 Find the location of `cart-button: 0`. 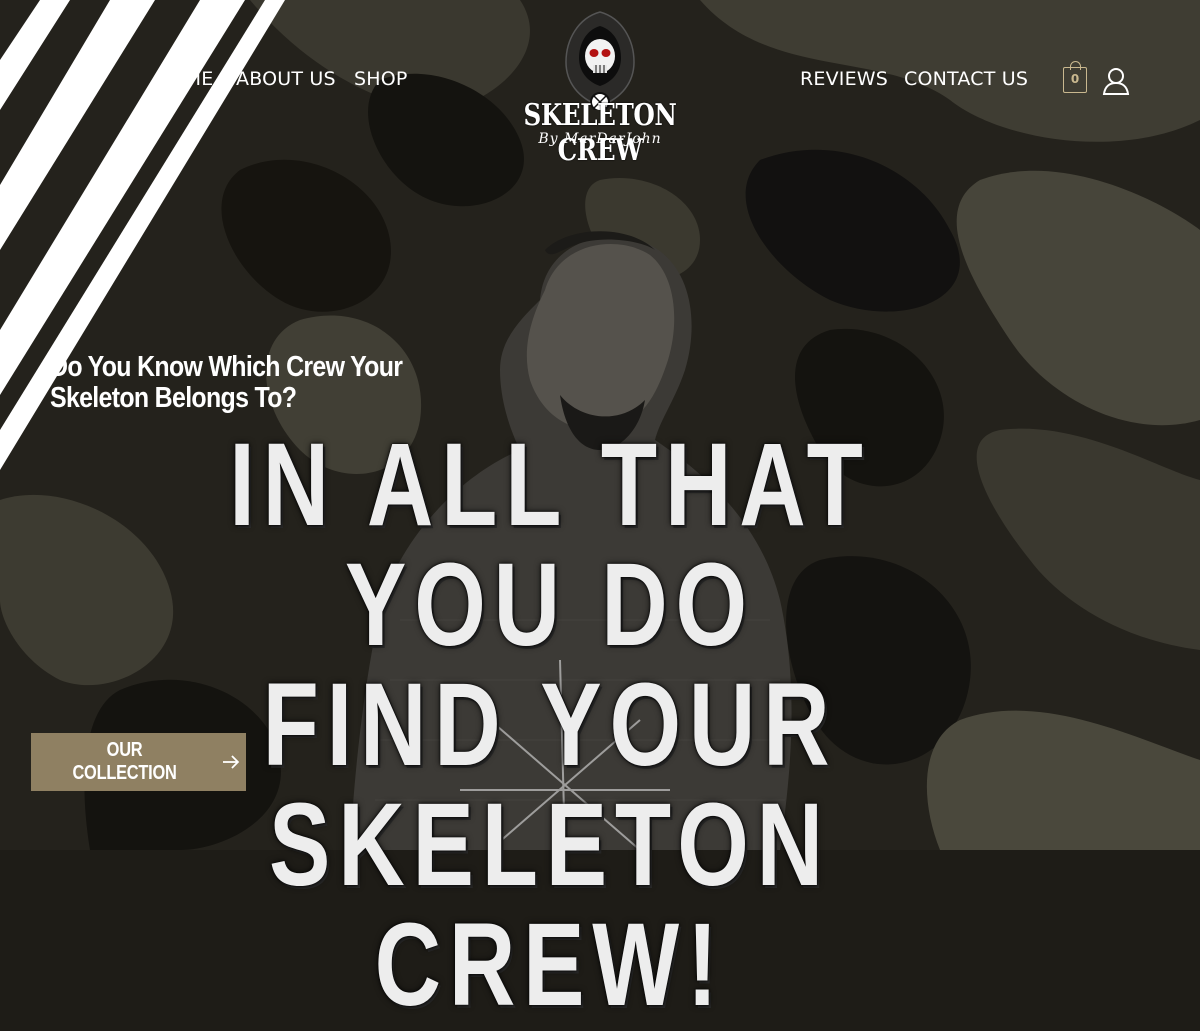

cart-button: 0 is located at coordinates (1075, 77).